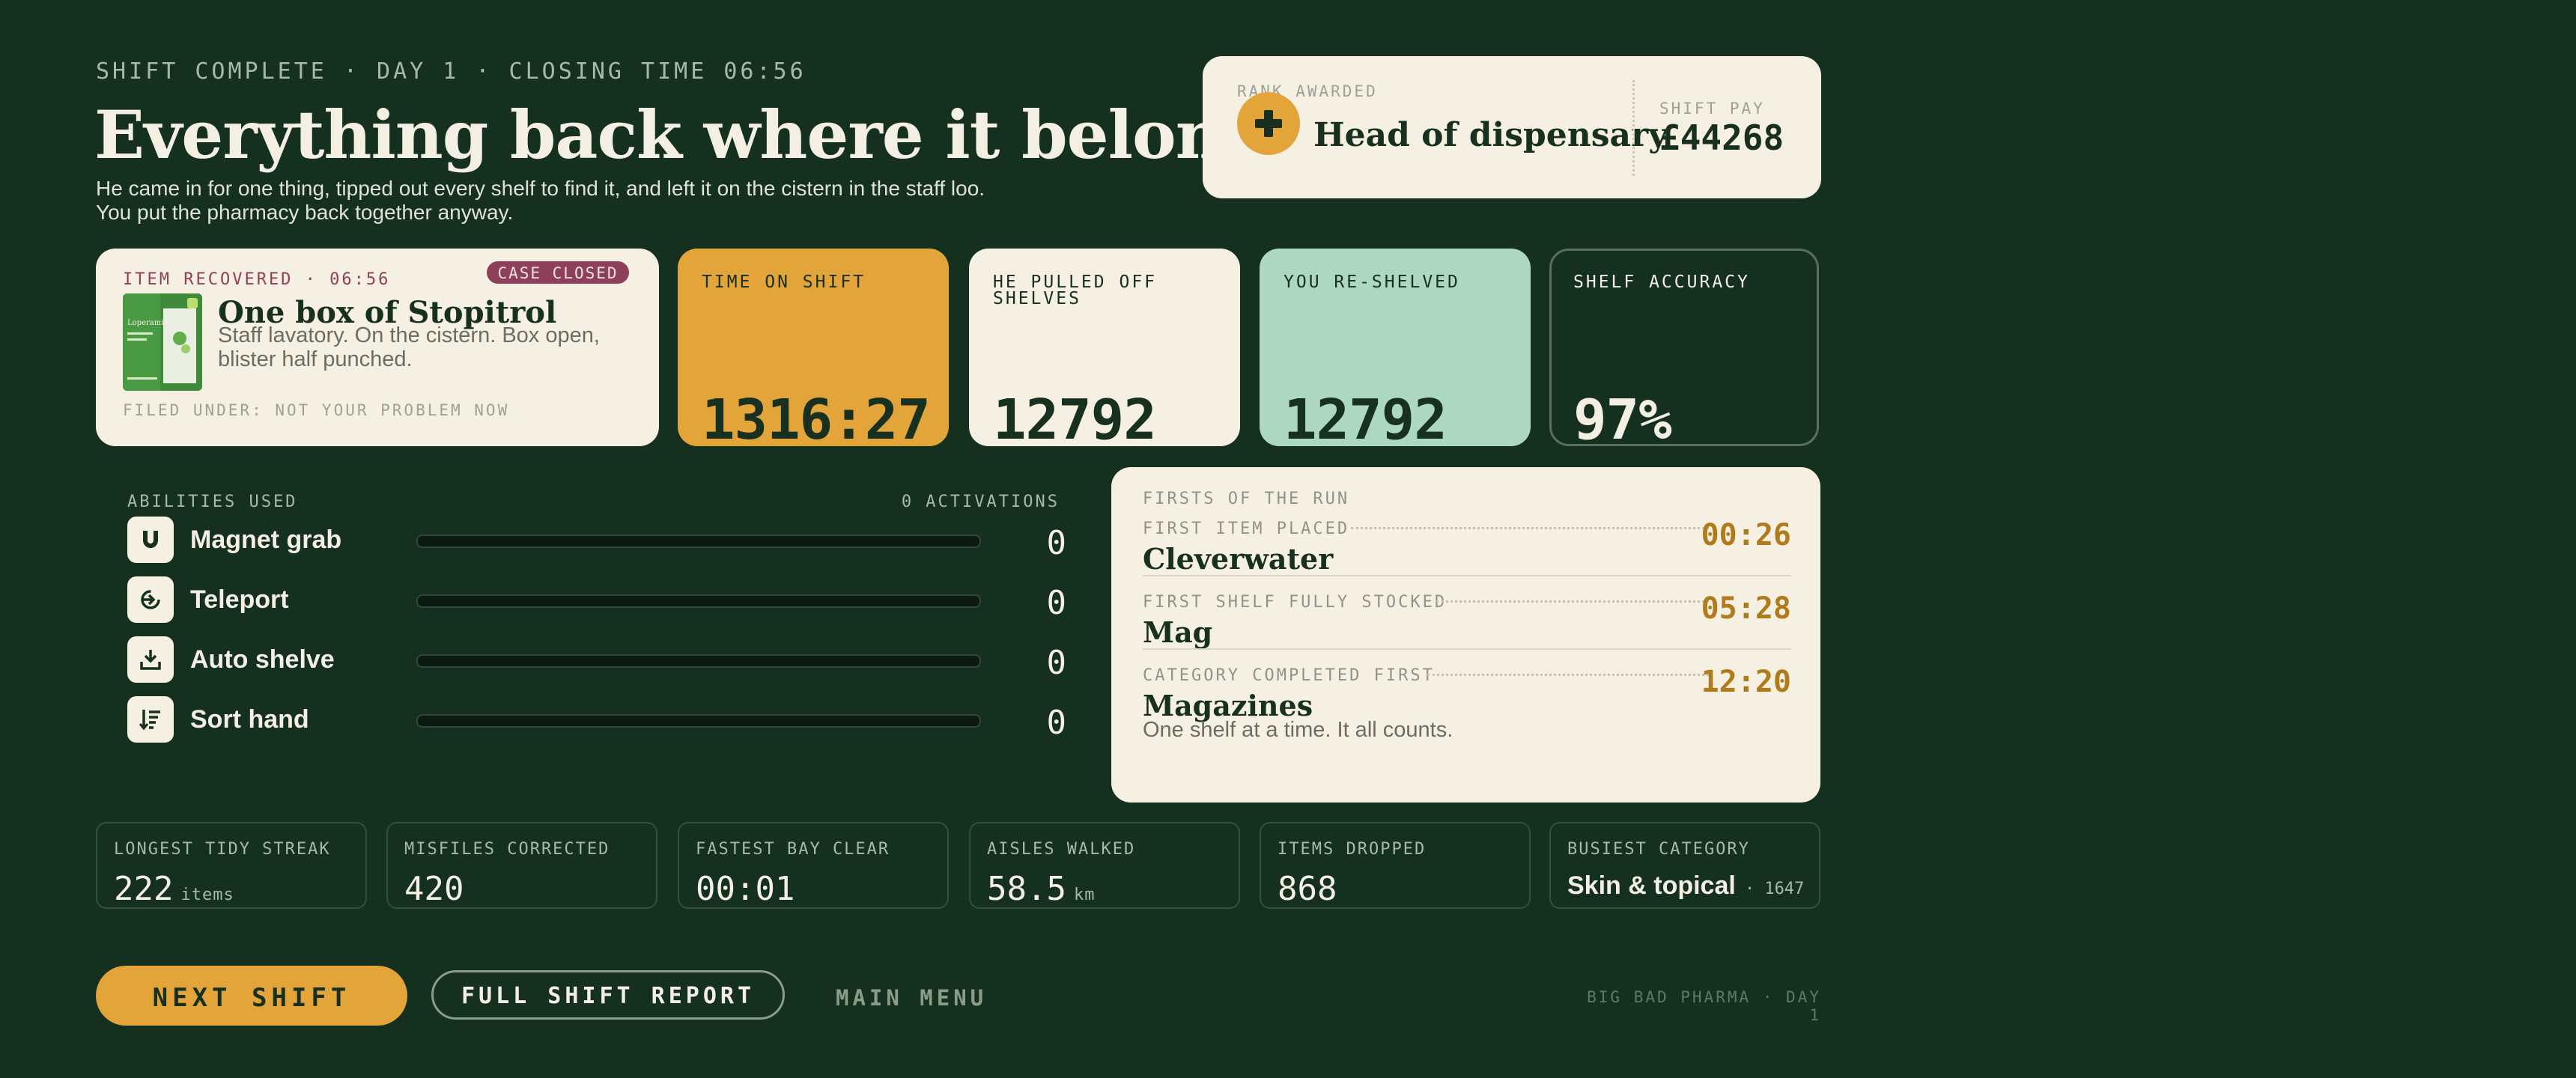 Image resolution: width=2576 pixels, height=1078 pixels. Describe the element at coordinates (1104, 866) in the screenshot. I see `aisles-walked-stat: AISLES WALKED 58.5 km` at that location.